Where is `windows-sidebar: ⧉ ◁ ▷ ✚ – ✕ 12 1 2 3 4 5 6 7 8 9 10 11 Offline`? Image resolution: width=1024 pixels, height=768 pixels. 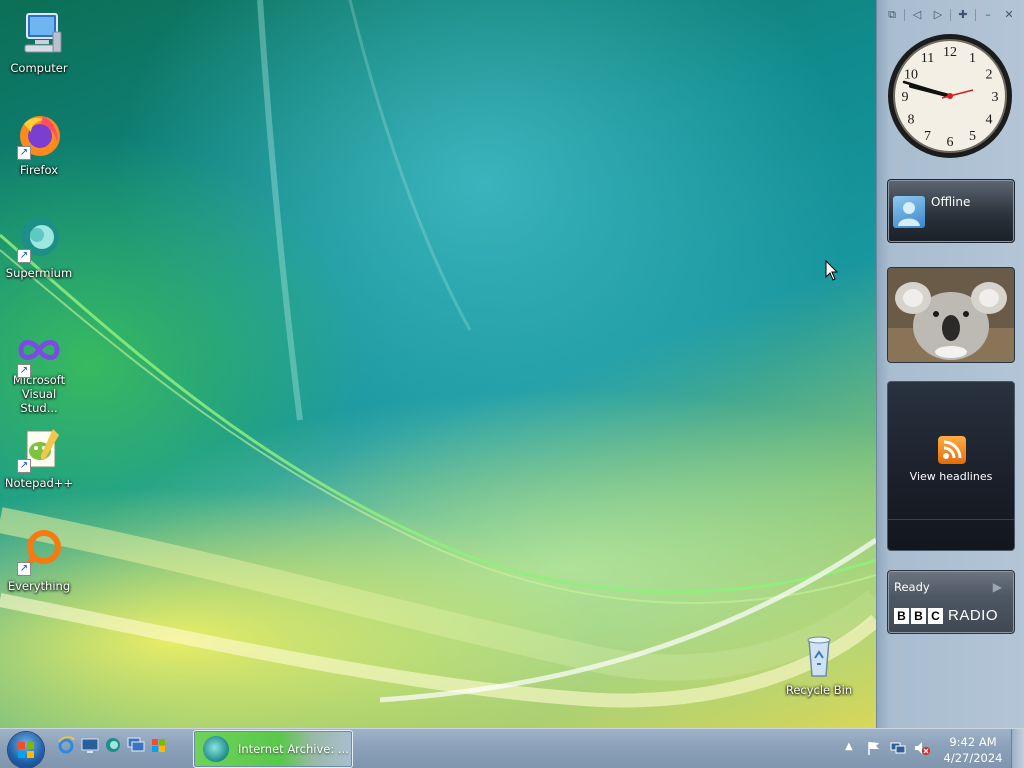
windows-sidebar: ⧉ ◁ ▷ ✚ – ✕ 12 1 2 3 4 5 6 7 8 9 10 11 Offline is located at coordinates (950, 364).